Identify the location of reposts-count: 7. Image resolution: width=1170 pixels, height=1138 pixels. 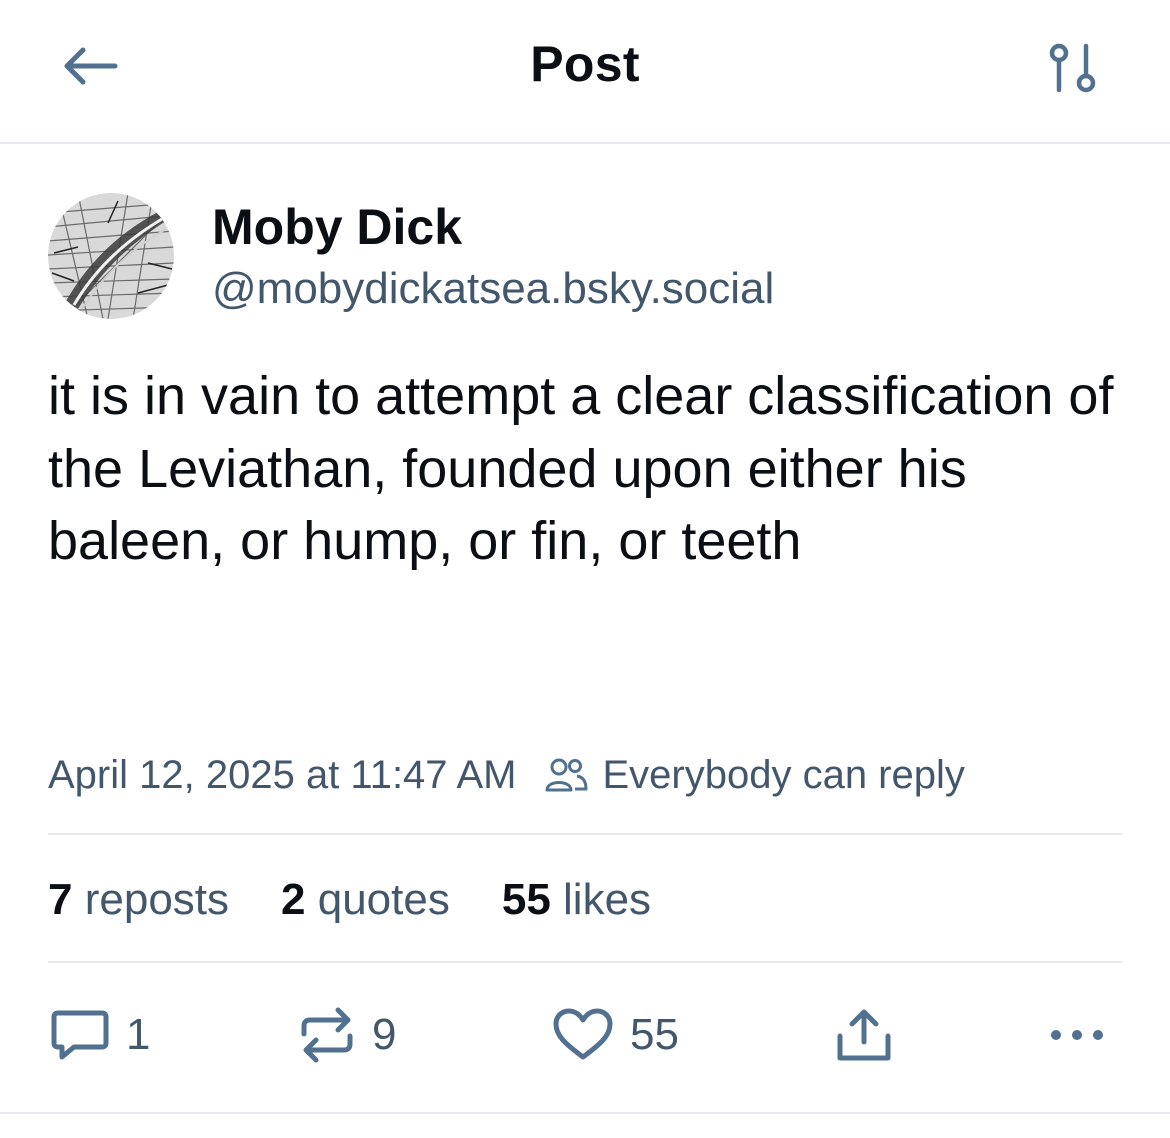
(60, 899).